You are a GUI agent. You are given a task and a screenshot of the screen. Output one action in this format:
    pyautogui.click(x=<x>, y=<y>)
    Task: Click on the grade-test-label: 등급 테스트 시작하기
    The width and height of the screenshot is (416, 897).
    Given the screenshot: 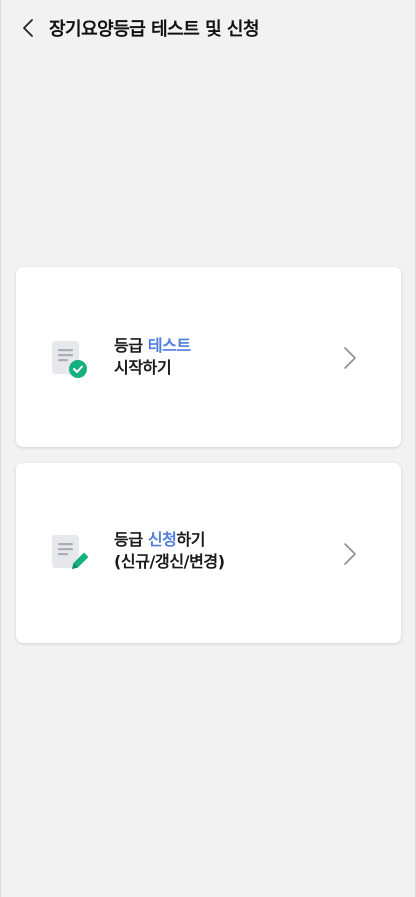 What is the action you would take?
    pyautogui.click(x=152, y=357)
    